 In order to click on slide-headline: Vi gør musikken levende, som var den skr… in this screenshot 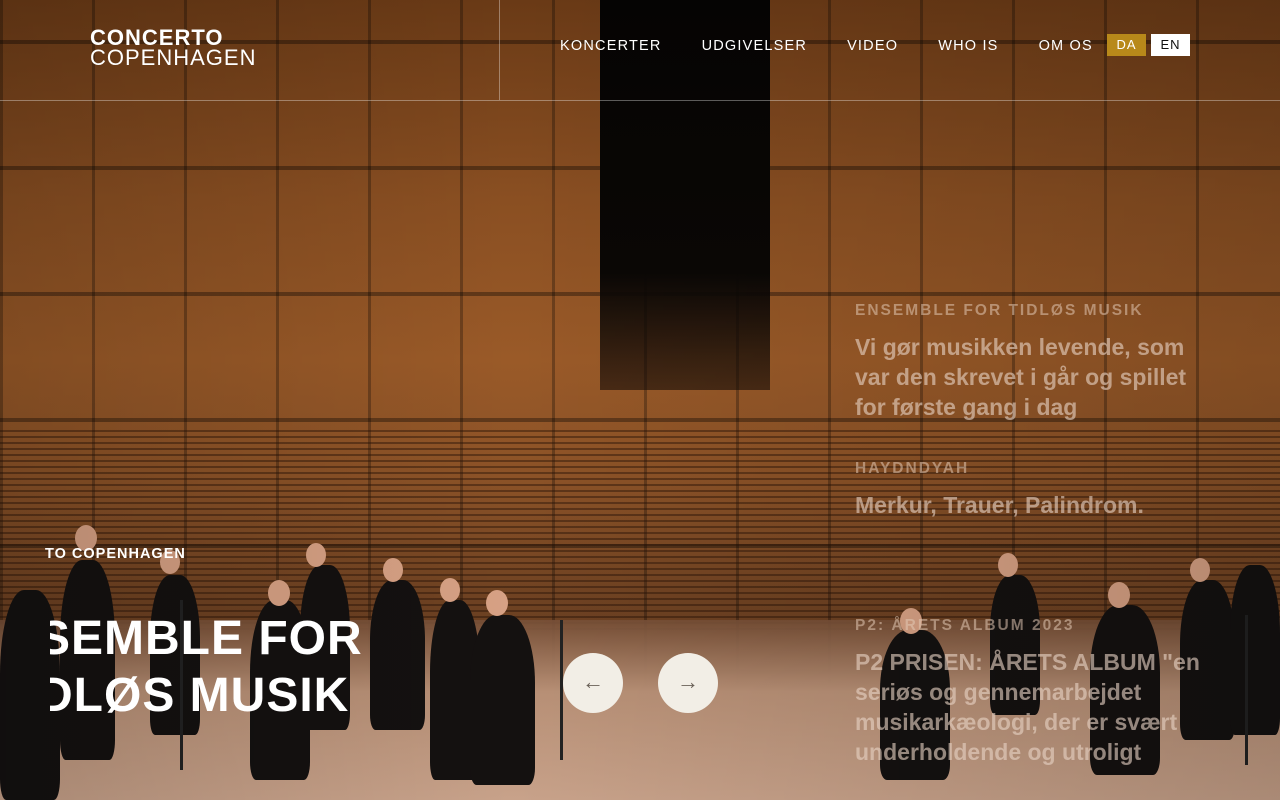, I will do `click(1021, 377)`.